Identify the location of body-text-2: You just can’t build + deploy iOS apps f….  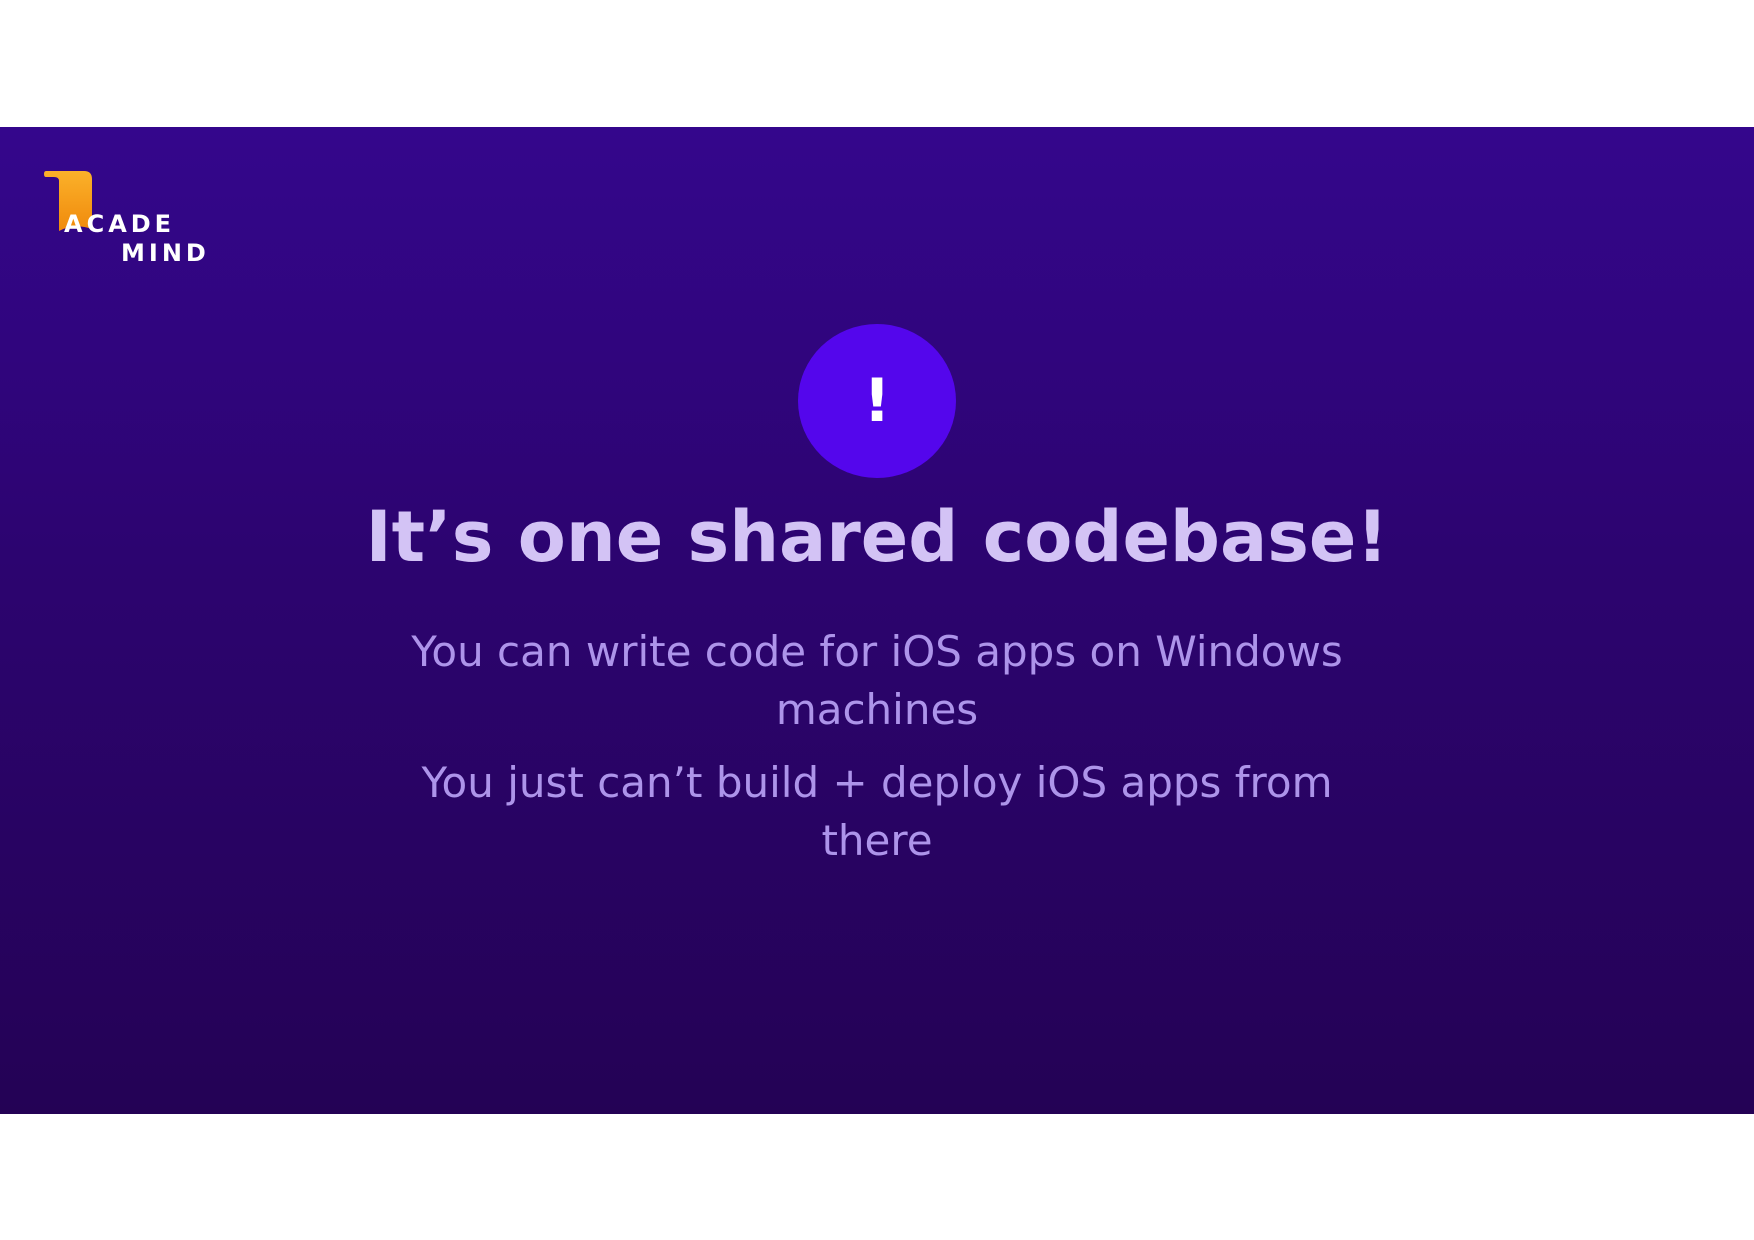
(877, 811).